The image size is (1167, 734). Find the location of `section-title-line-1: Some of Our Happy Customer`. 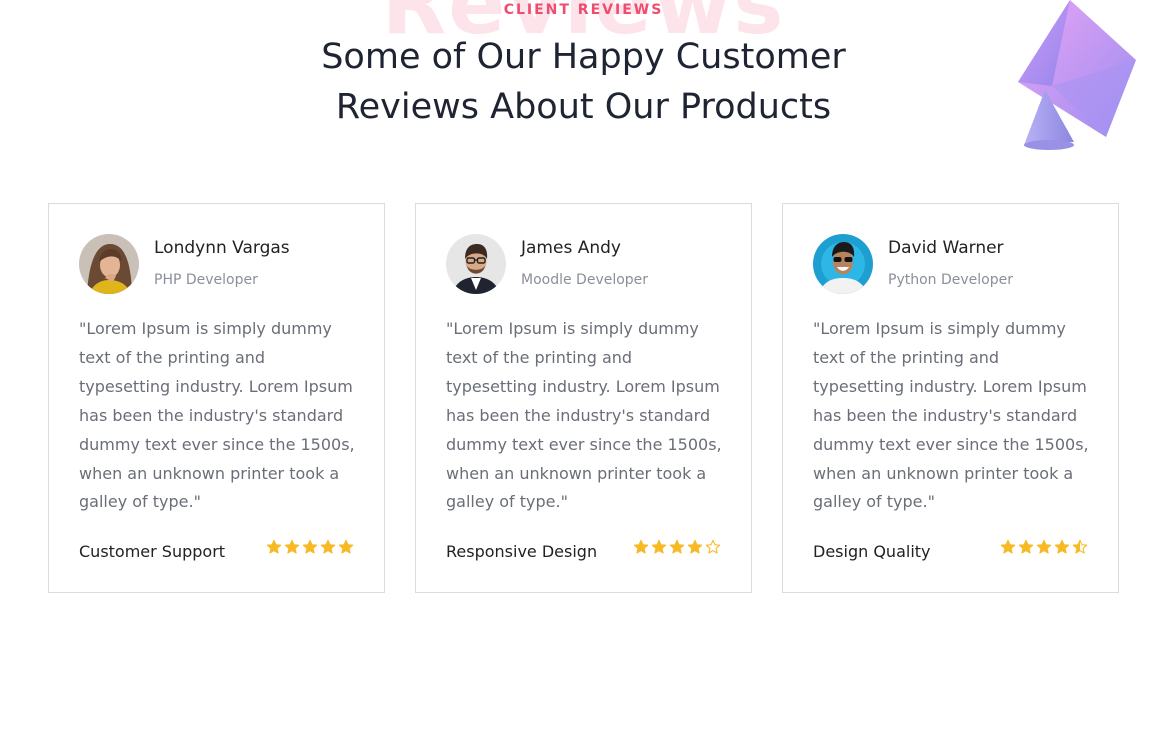

section-title-line-1: Some of Our Happy Customer is located at coordinates (583, 57).